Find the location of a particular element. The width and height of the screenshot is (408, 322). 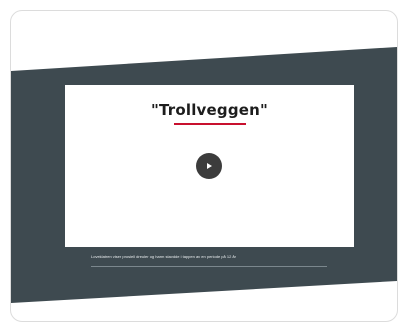

play-button is located at coordinates (209, 166).